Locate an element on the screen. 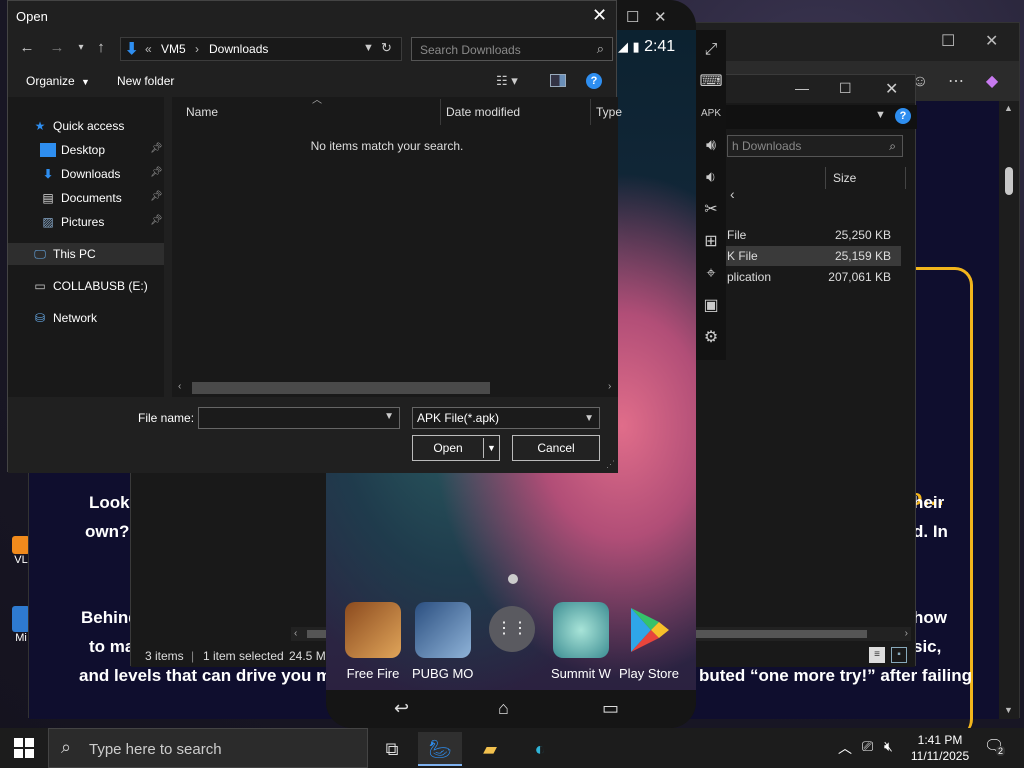 Image resolution: width=1024 pixels, height=768 pixels. organize-button: Organize ▼ is located at coordinates (58, 81).